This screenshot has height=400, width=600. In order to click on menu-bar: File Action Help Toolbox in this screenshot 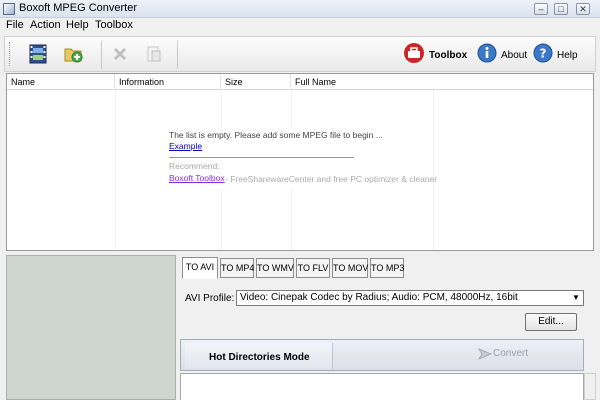, I will do `click(300, 25)`.